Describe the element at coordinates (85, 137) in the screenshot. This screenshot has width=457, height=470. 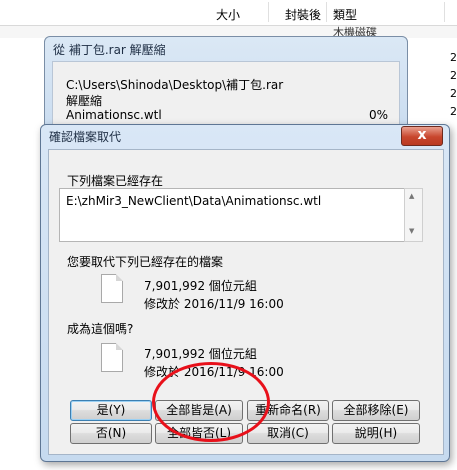
I see `dialog-title: 確認檔案取代` at that location.